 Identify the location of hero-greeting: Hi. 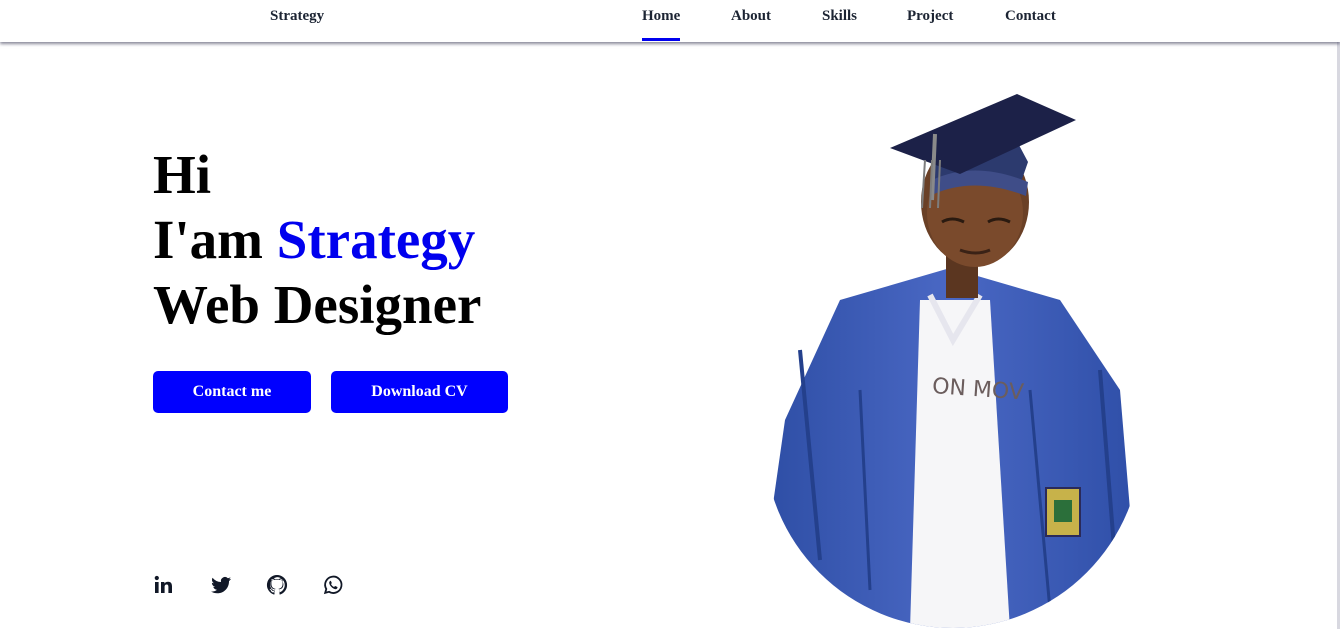
(182, 174).